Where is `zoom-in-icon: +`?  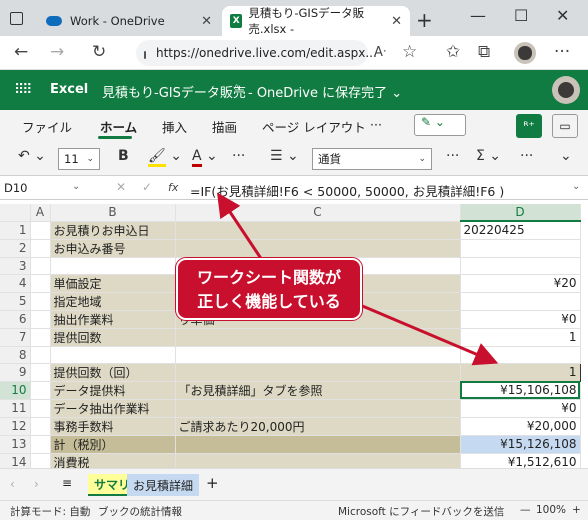 zoom-in-icon: + is located at coordinates (576, 510).